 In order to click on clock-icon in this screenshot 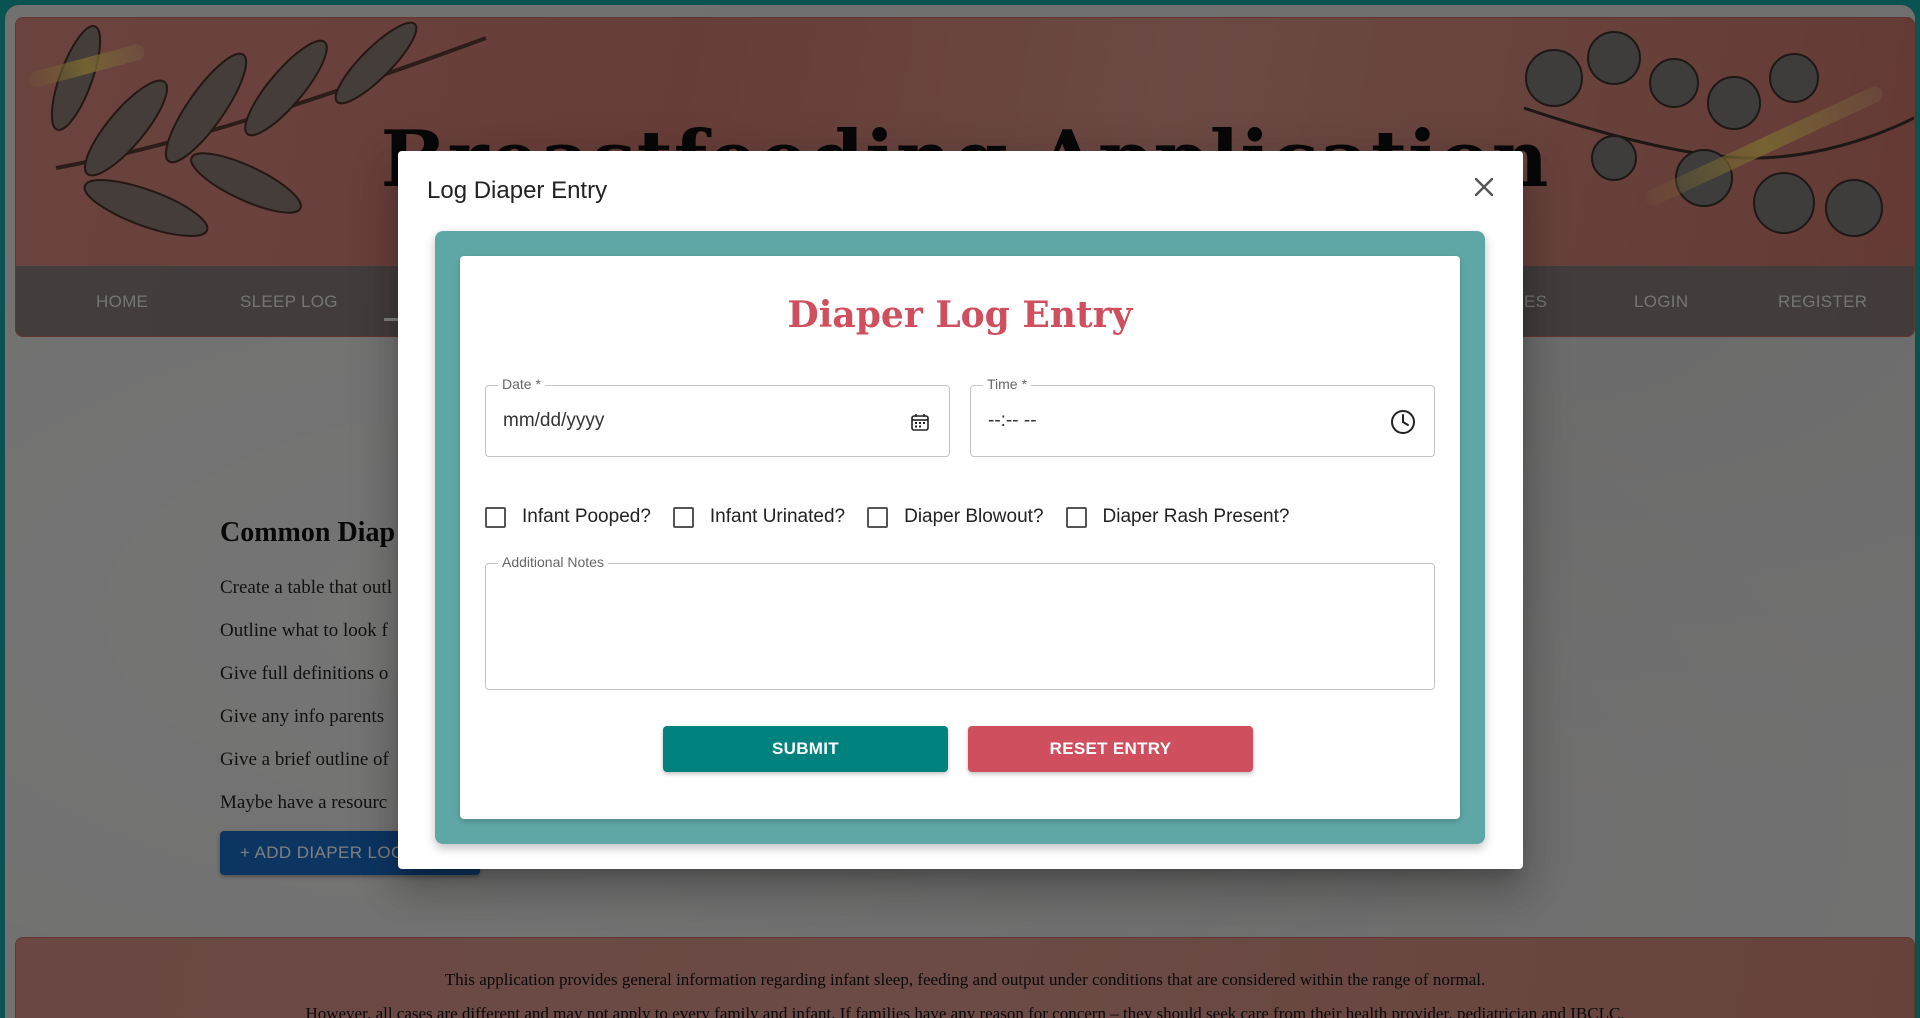, I will do `click(1403, 422)`.